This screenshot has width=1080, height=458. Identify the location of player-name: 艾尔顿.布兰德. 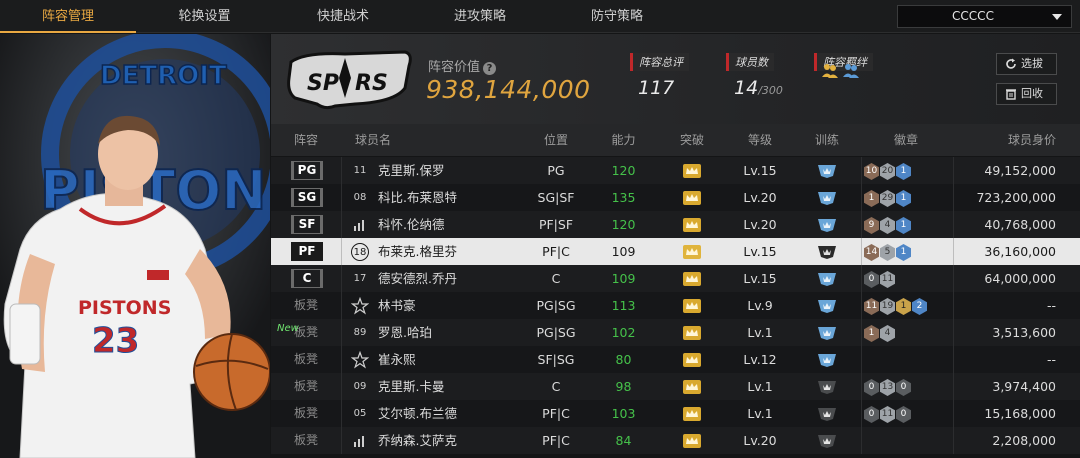
(417, 413).